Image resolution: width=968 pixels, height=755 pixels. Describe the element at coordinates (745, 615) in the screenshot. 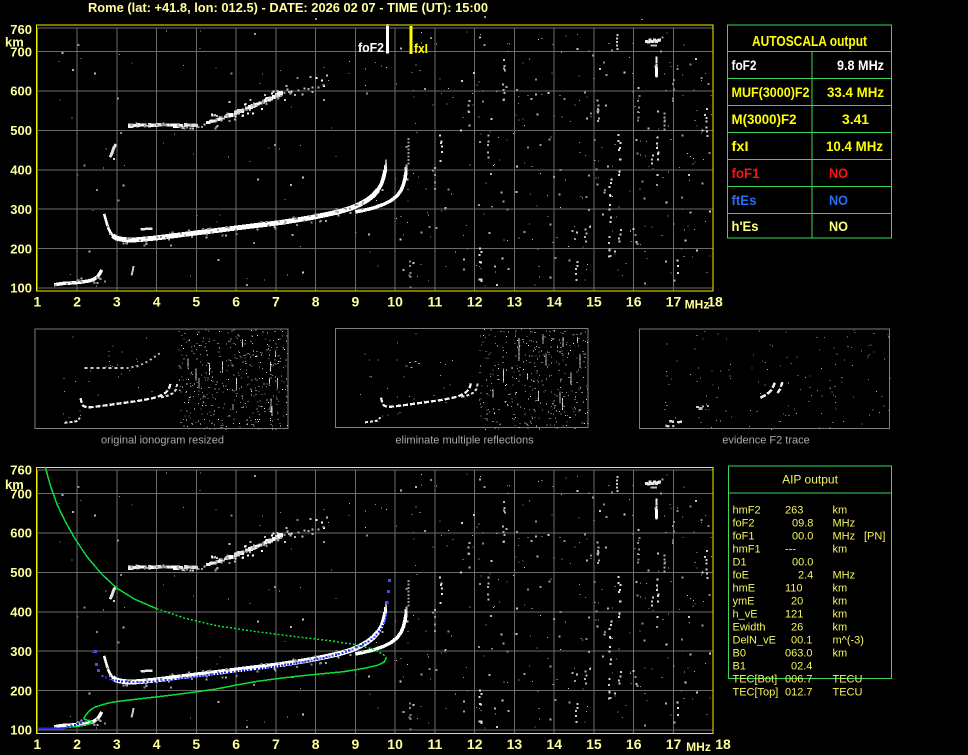

I see `svg-text: h_vE` at that location.